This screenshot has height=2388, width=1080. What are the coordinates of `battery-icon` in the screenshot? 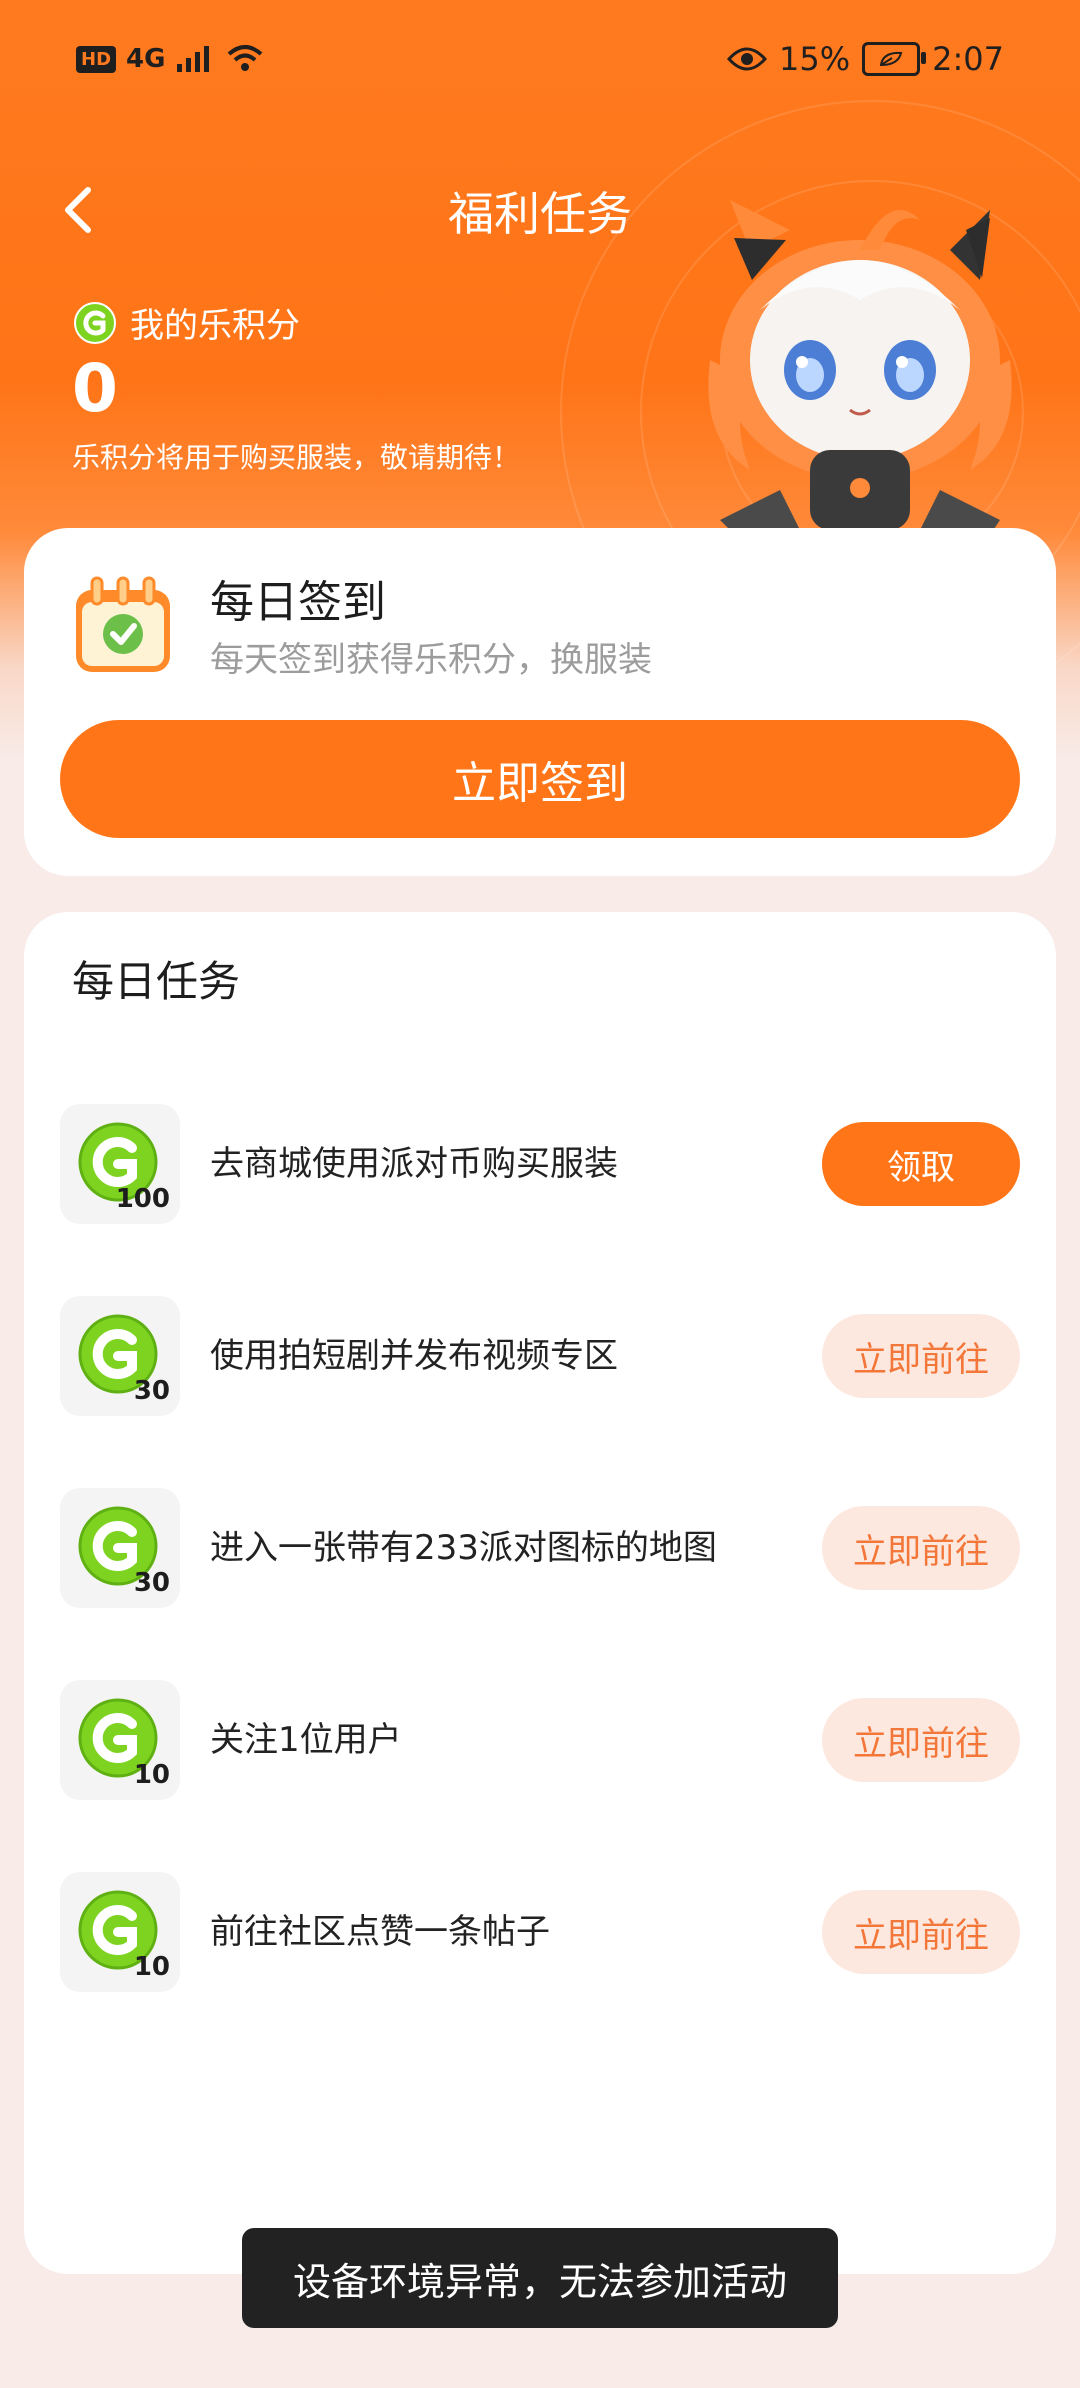 It's located at (894, 59).